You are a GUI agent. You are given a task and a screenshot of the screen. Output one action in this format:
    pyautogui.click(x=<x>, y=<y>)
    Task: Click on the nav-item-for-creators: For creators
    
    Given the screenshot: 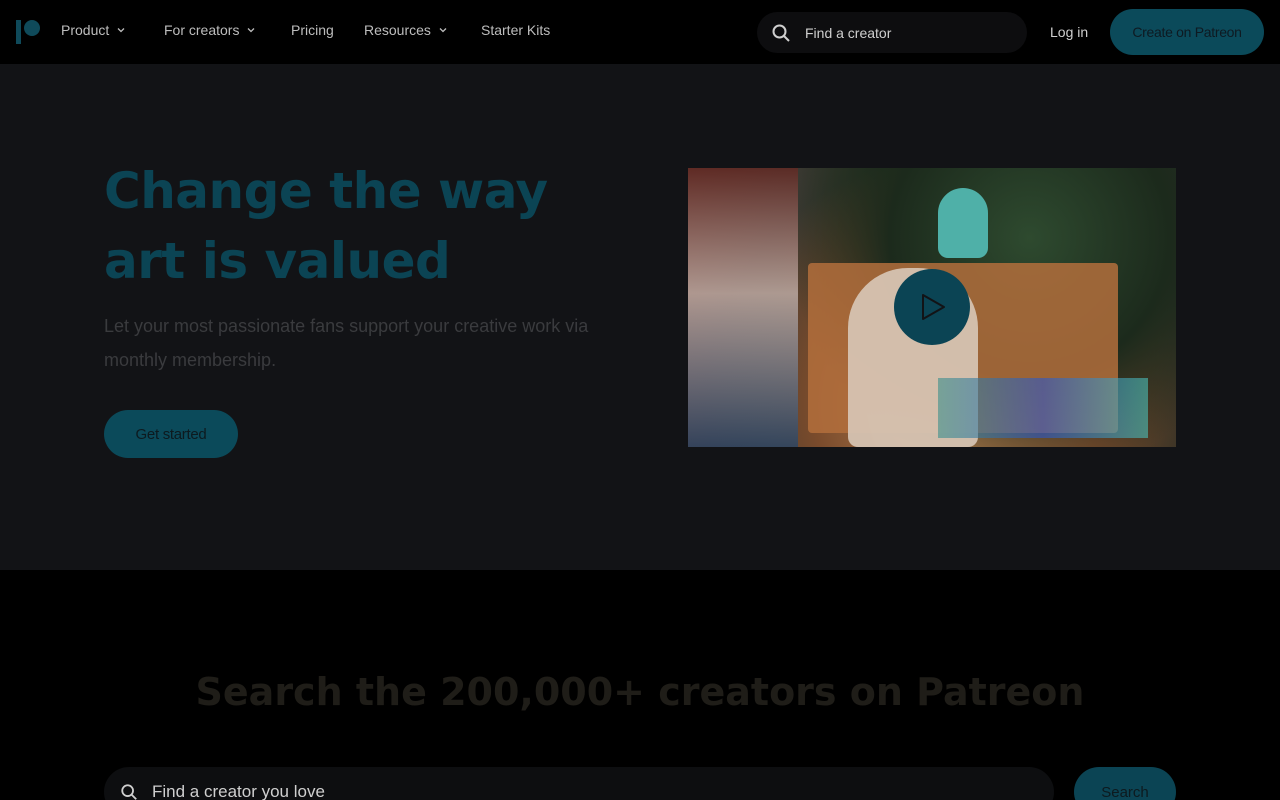 What is the action you would take?
    pyautogui.click(x=209, y=30)
    